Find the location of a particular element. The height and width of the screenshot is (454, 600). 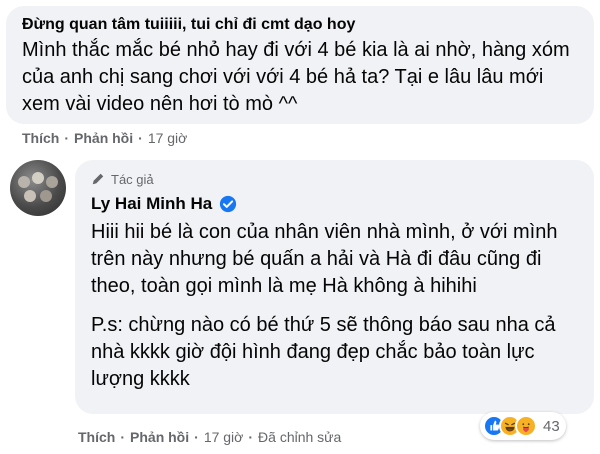

author-tag: Tác giả is located at coordinates (335, 179).